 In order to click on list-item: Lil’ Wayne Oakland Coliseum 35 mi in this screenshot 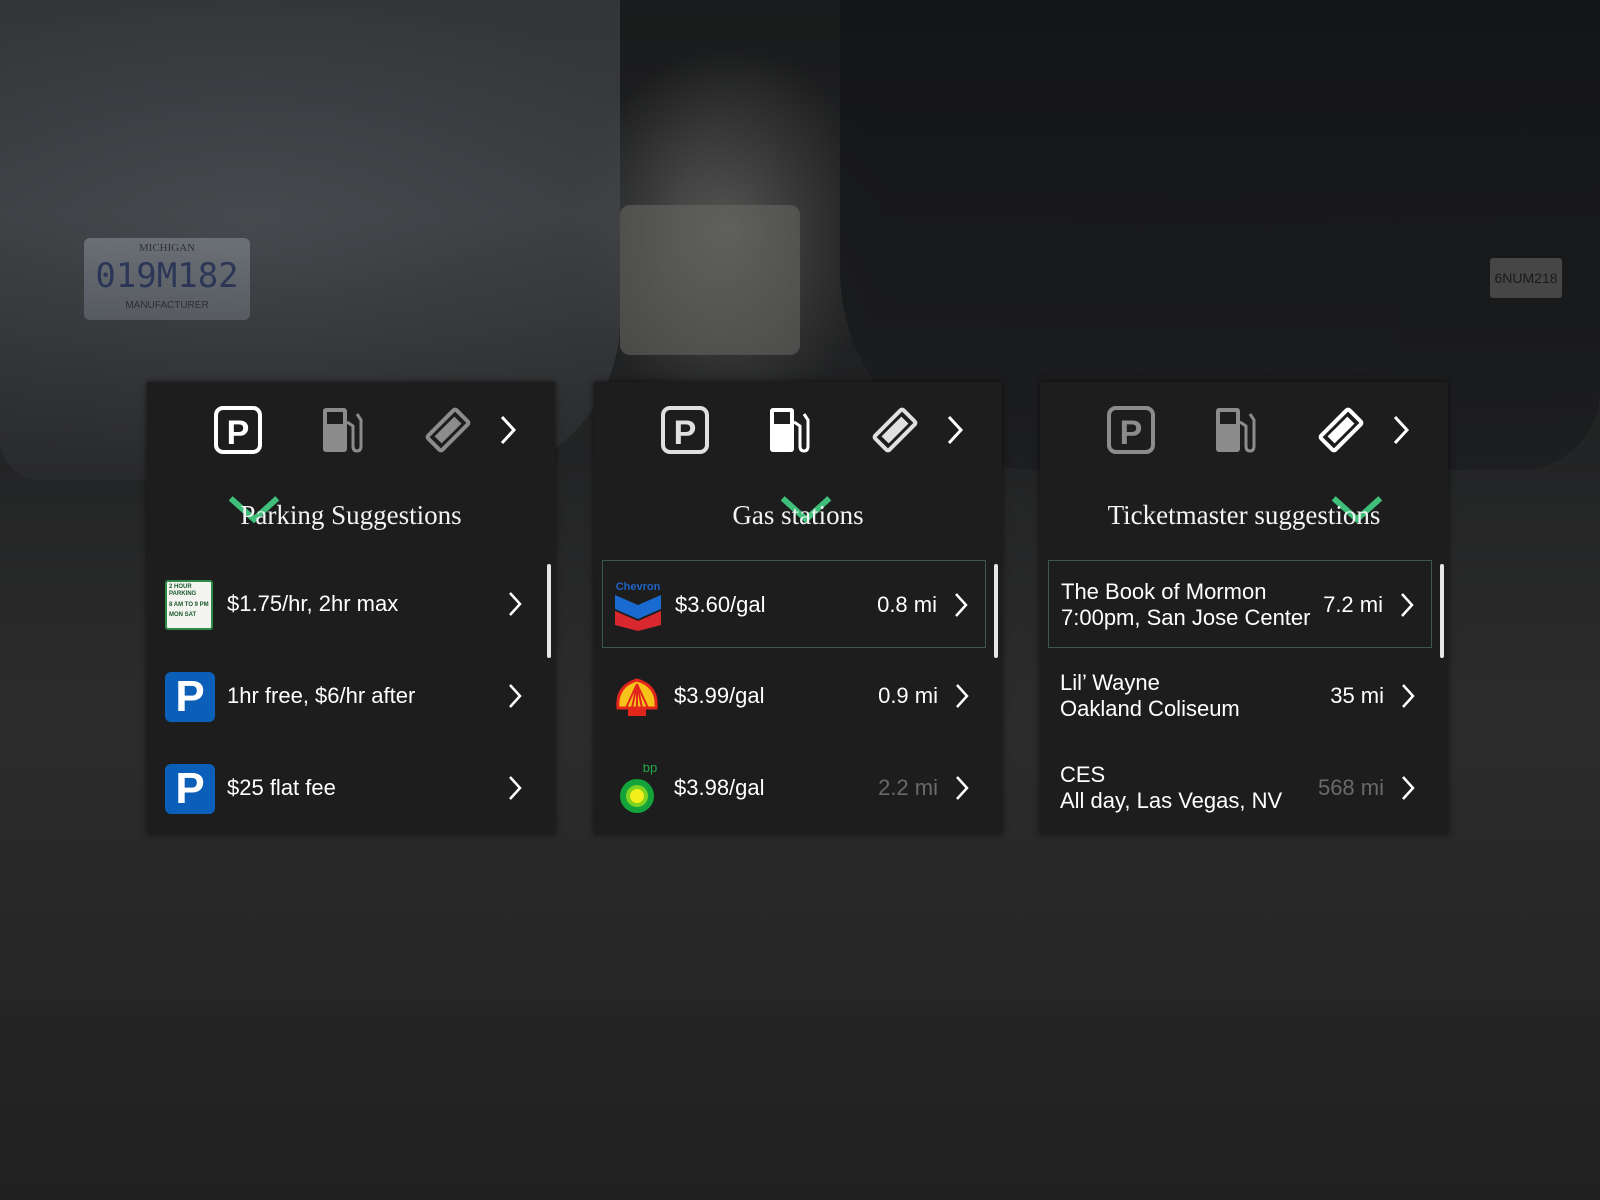, I will do `click(1240, 696)`.